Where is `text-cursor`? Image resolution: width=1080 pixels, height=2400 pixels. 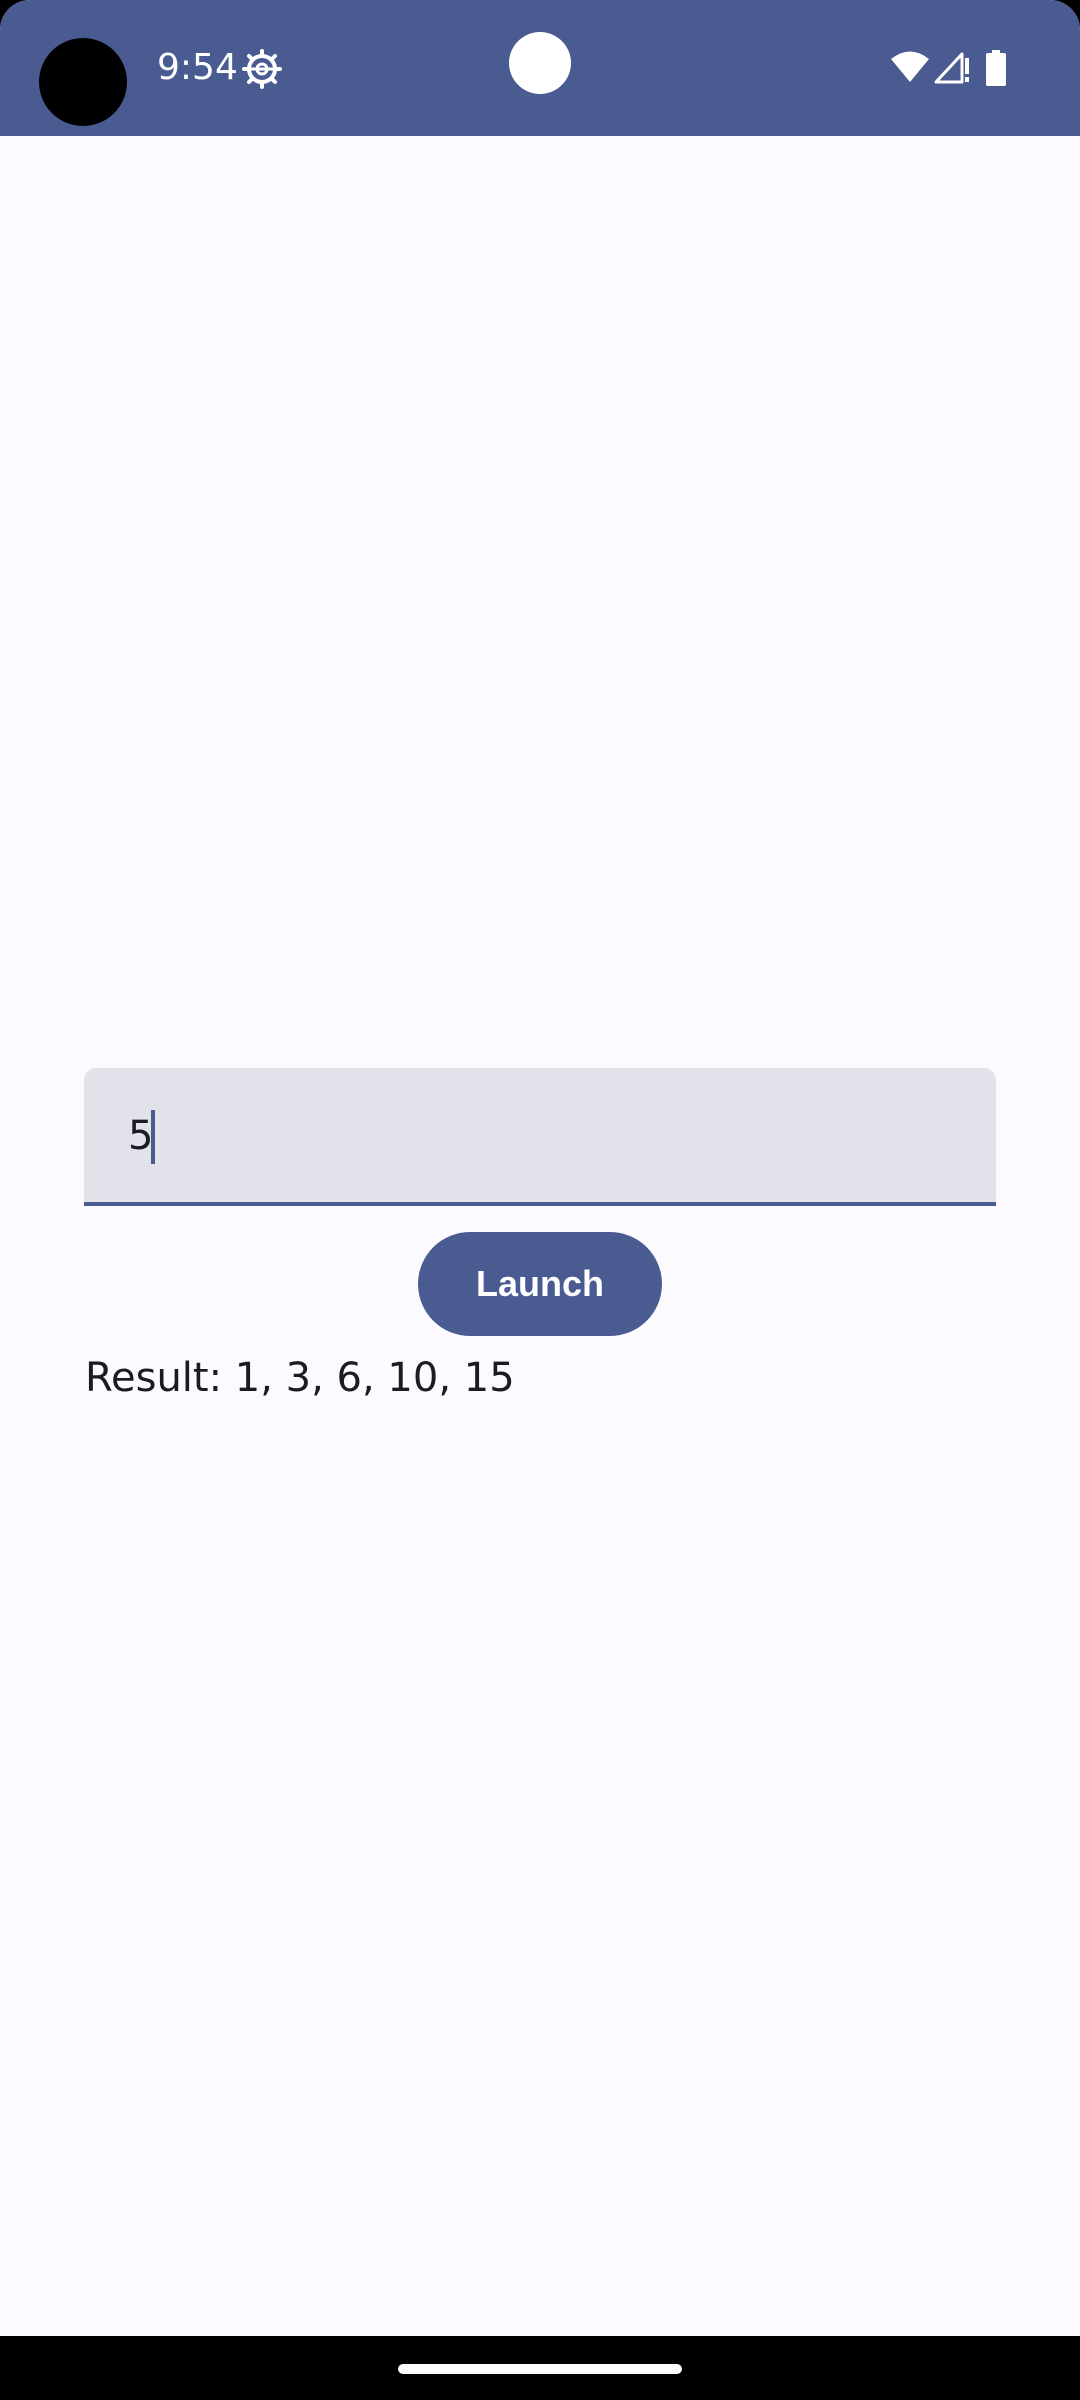 text-cursor is located at coordinates (153, 1137).